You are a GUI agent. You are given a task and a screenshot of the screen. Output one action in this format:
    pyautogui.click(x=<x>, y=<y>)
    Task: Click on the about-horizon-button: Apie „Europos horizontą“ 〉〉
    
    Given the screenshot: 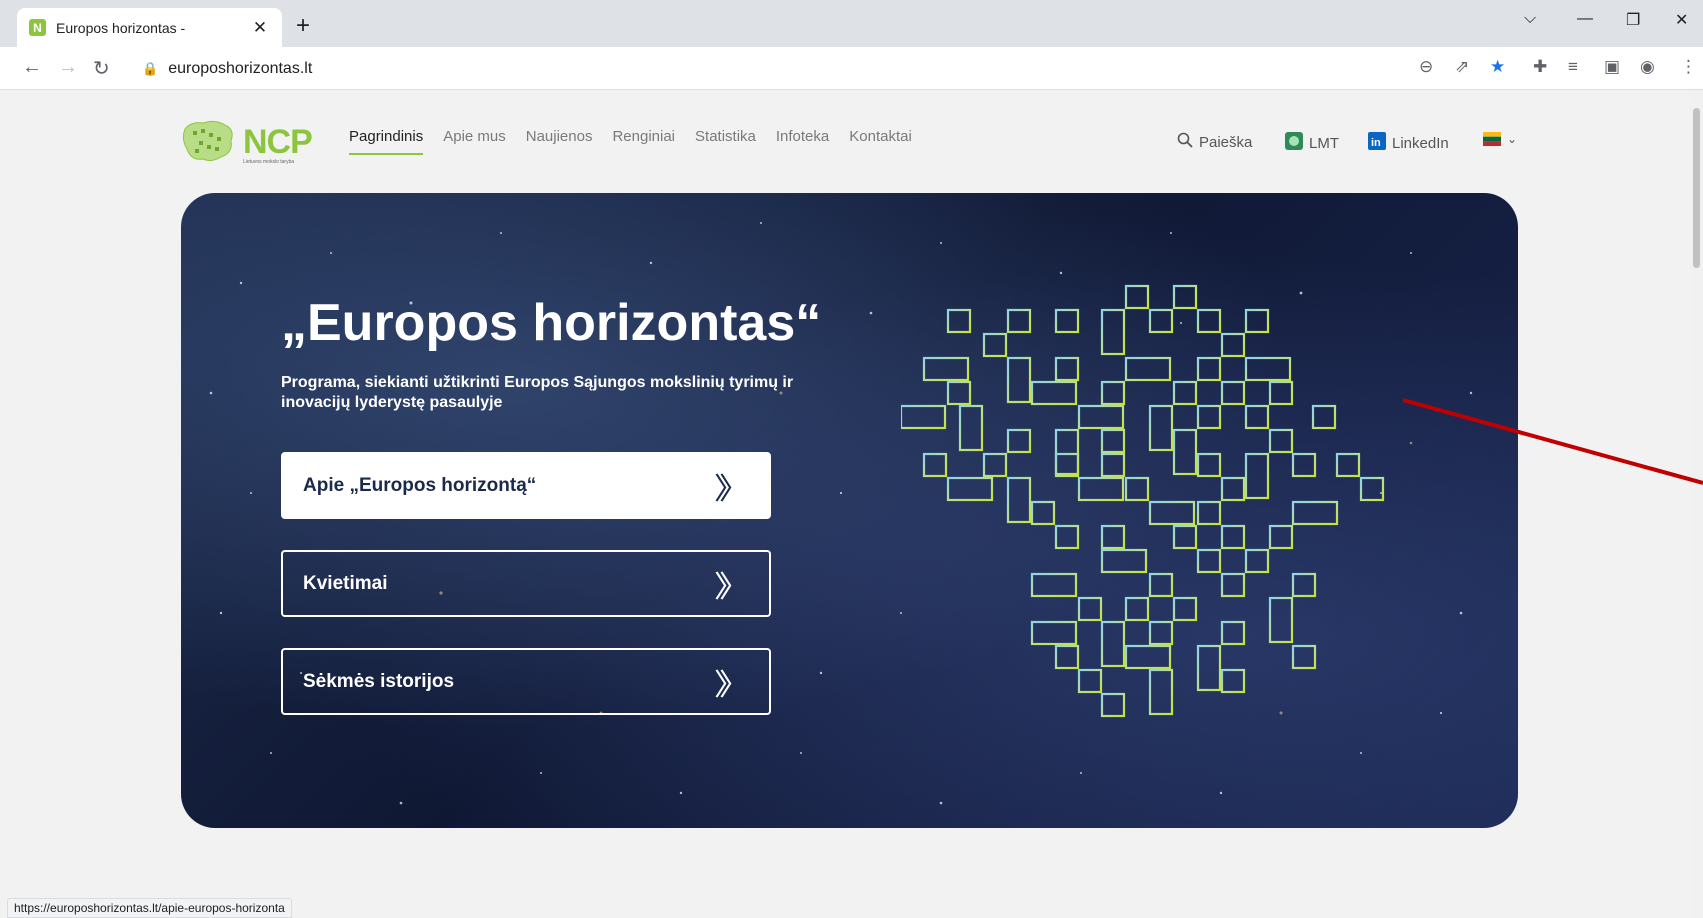 What is the action you would take?
    pyautogui.click(x=526, y=485)
    